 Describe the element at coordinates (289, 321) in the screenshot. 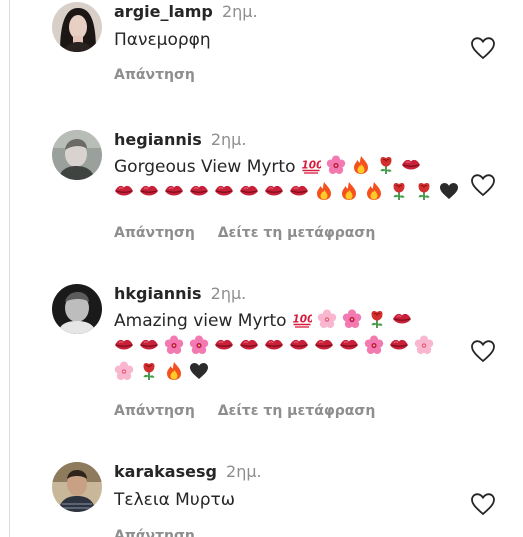

I see `comment-text-line: Amazing view Myrto 100` at that location.